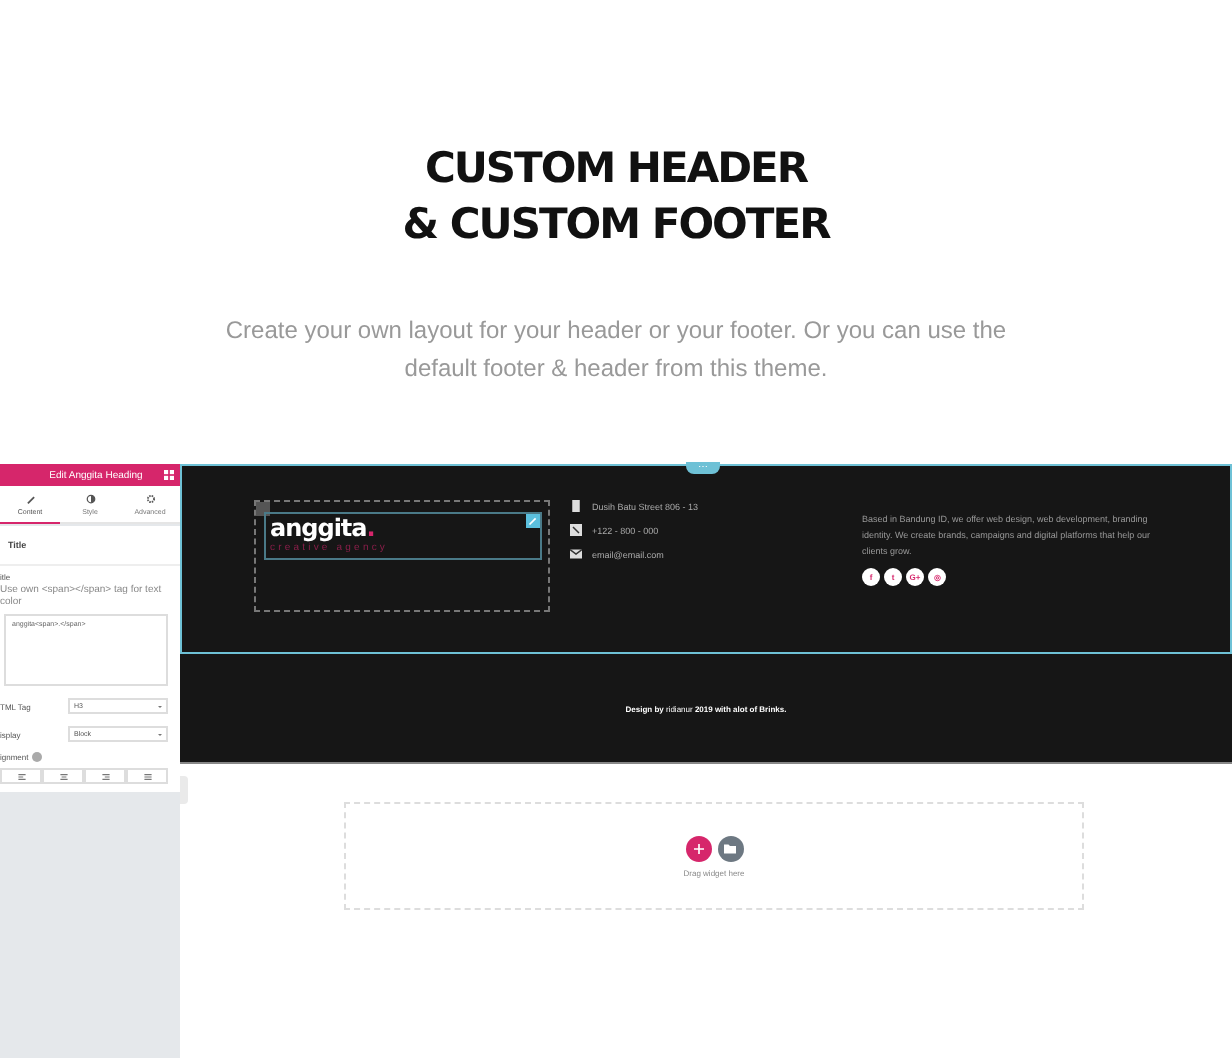 This screenshot has height=1058, width=1232. I want to click on edit-icon, so click(533, 521).